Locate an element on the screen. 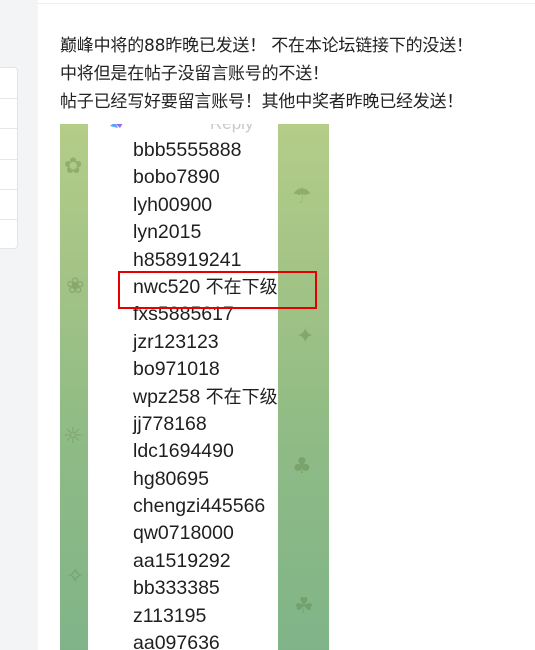 This screenshot has width=535, height=650. account-name: ldc1694490 is located at coordinates (183, 451).